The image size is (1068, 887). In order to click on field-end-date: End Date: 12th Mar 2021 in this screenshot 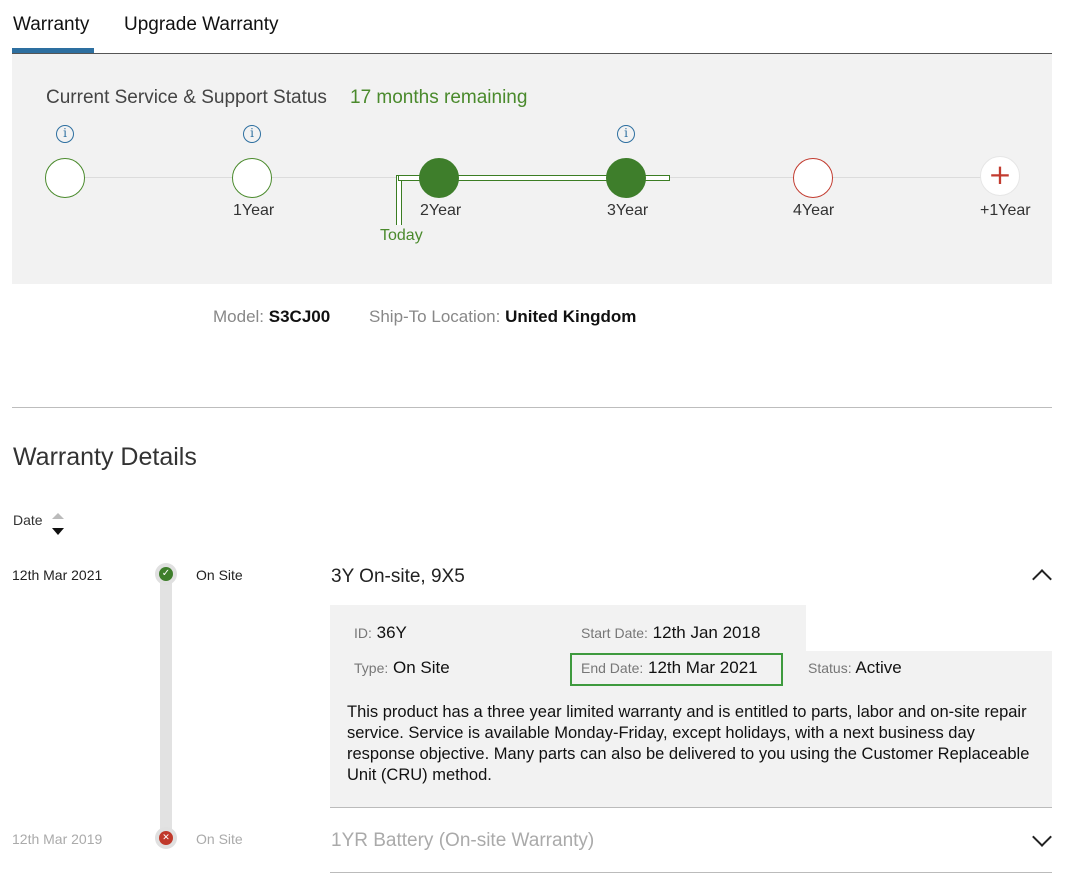, I will do `click(669, 668)`.